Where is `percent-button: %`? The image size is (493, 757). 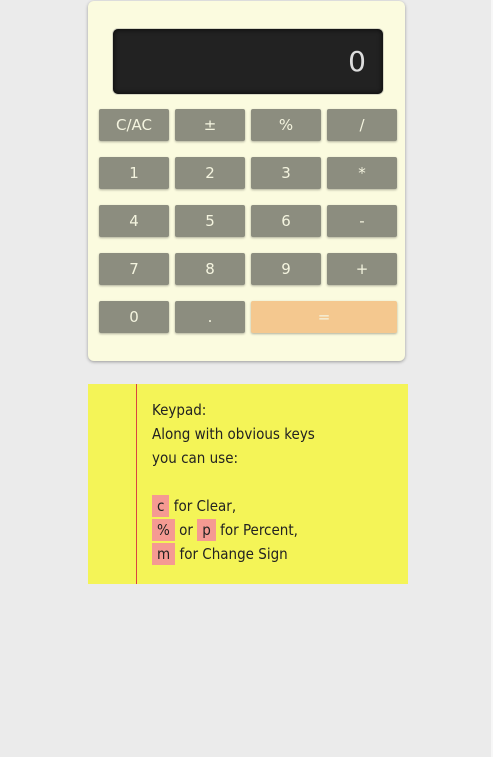 percent-button: % is located at coordinates (286, 125).